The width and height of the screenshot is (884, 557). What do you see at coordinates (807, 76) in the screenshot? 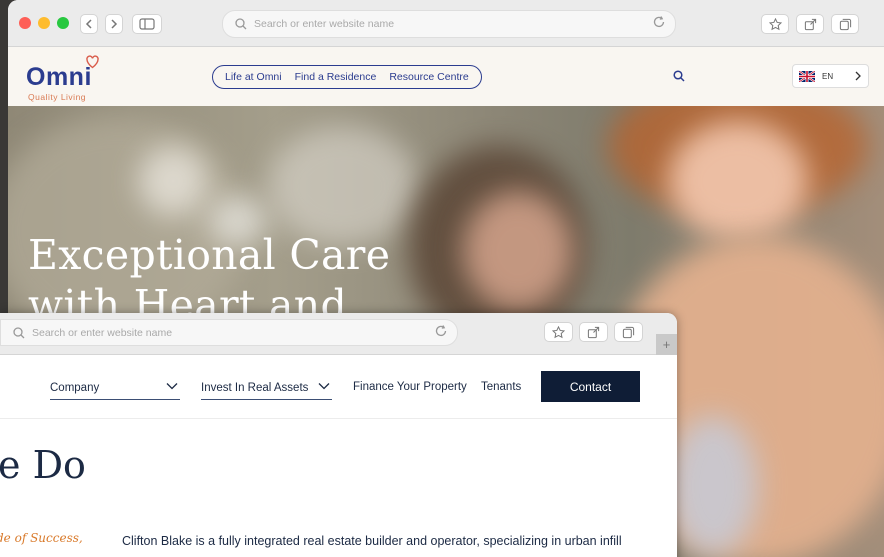
I see `uk-flag-icon` at bounding box center [807, 76].